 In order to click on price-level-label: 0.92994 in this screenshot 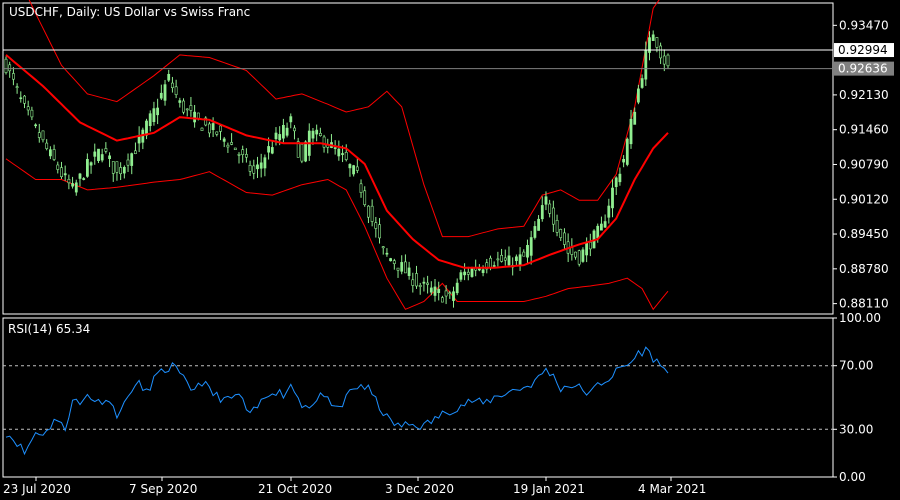, I will do `click(863, 50)`.